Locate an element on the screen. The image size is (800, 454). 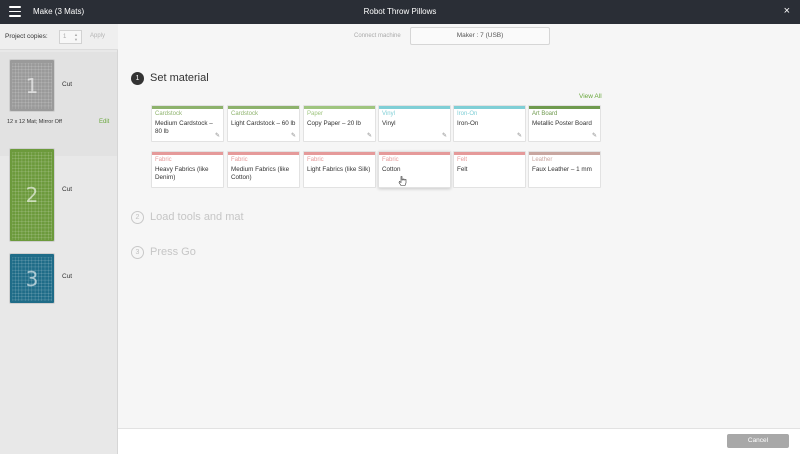
project-copies-label: Project copies: is located at coordinates (26, 36).